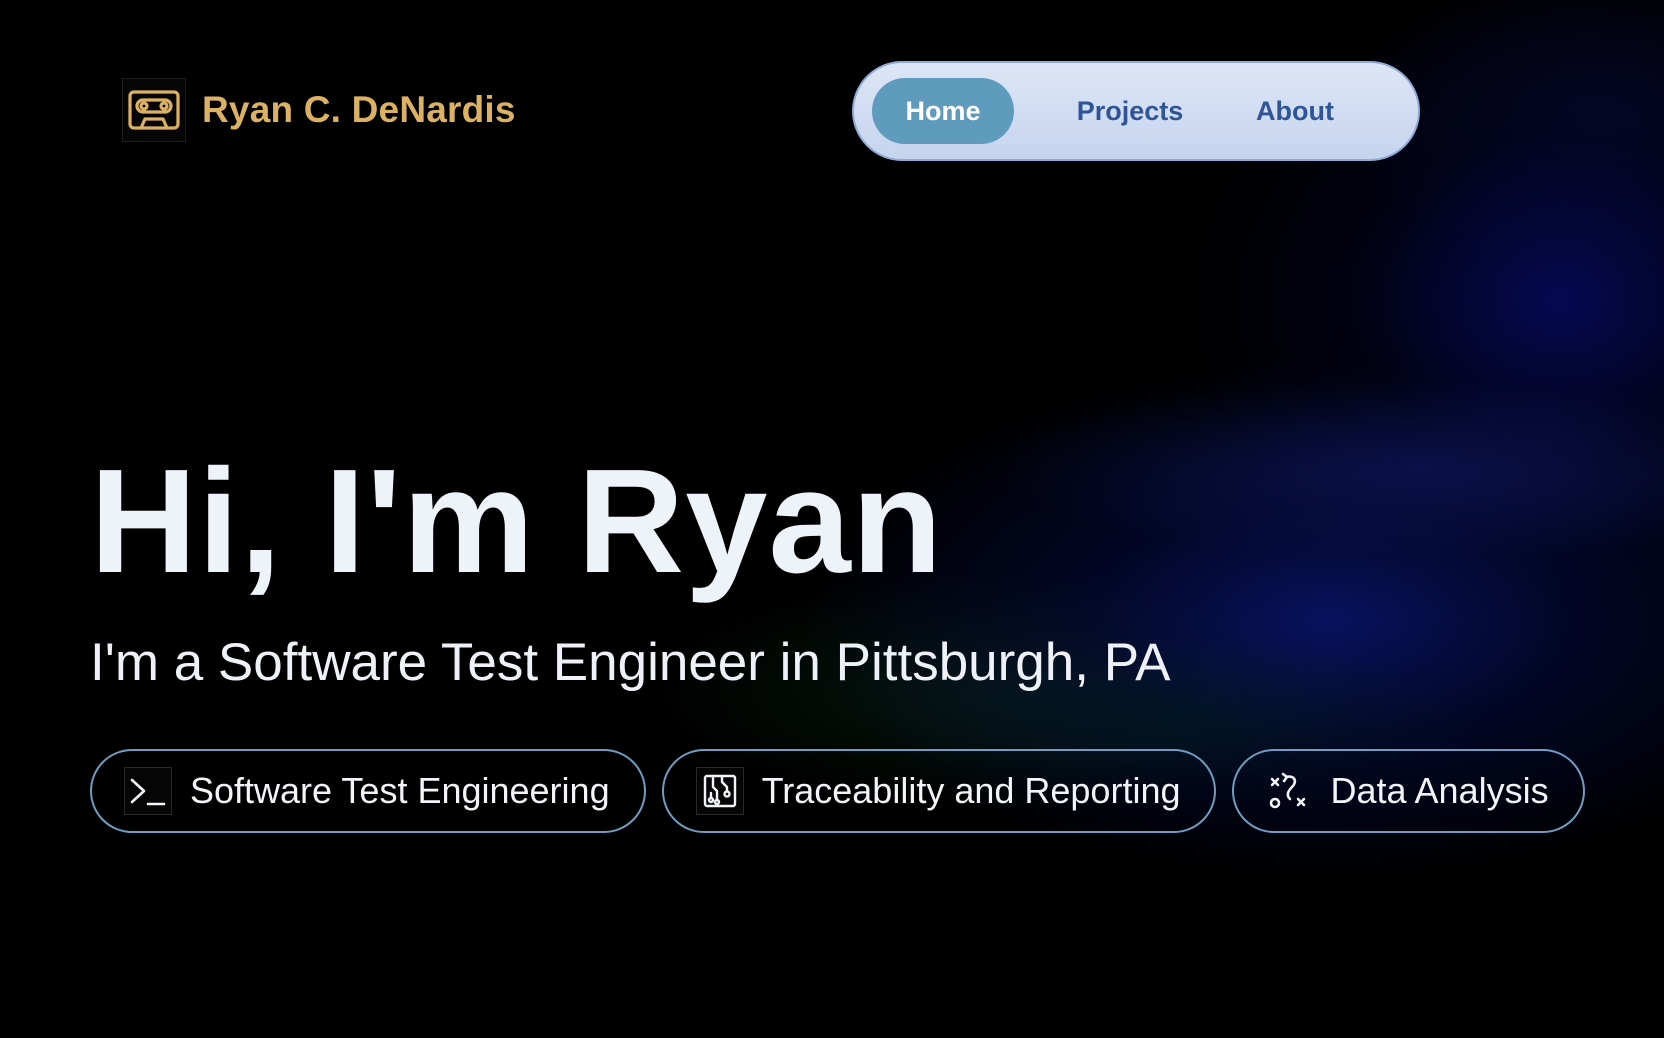  I want to click on skill-chip-data-analysis: Data Analysis, so click(1408, 791).